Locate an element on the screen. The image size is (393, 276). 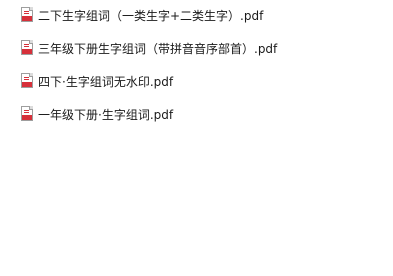
file-item: 三年级下册生字组词（带拼音音序部首）.pdf is located at coordinates (149, 48).